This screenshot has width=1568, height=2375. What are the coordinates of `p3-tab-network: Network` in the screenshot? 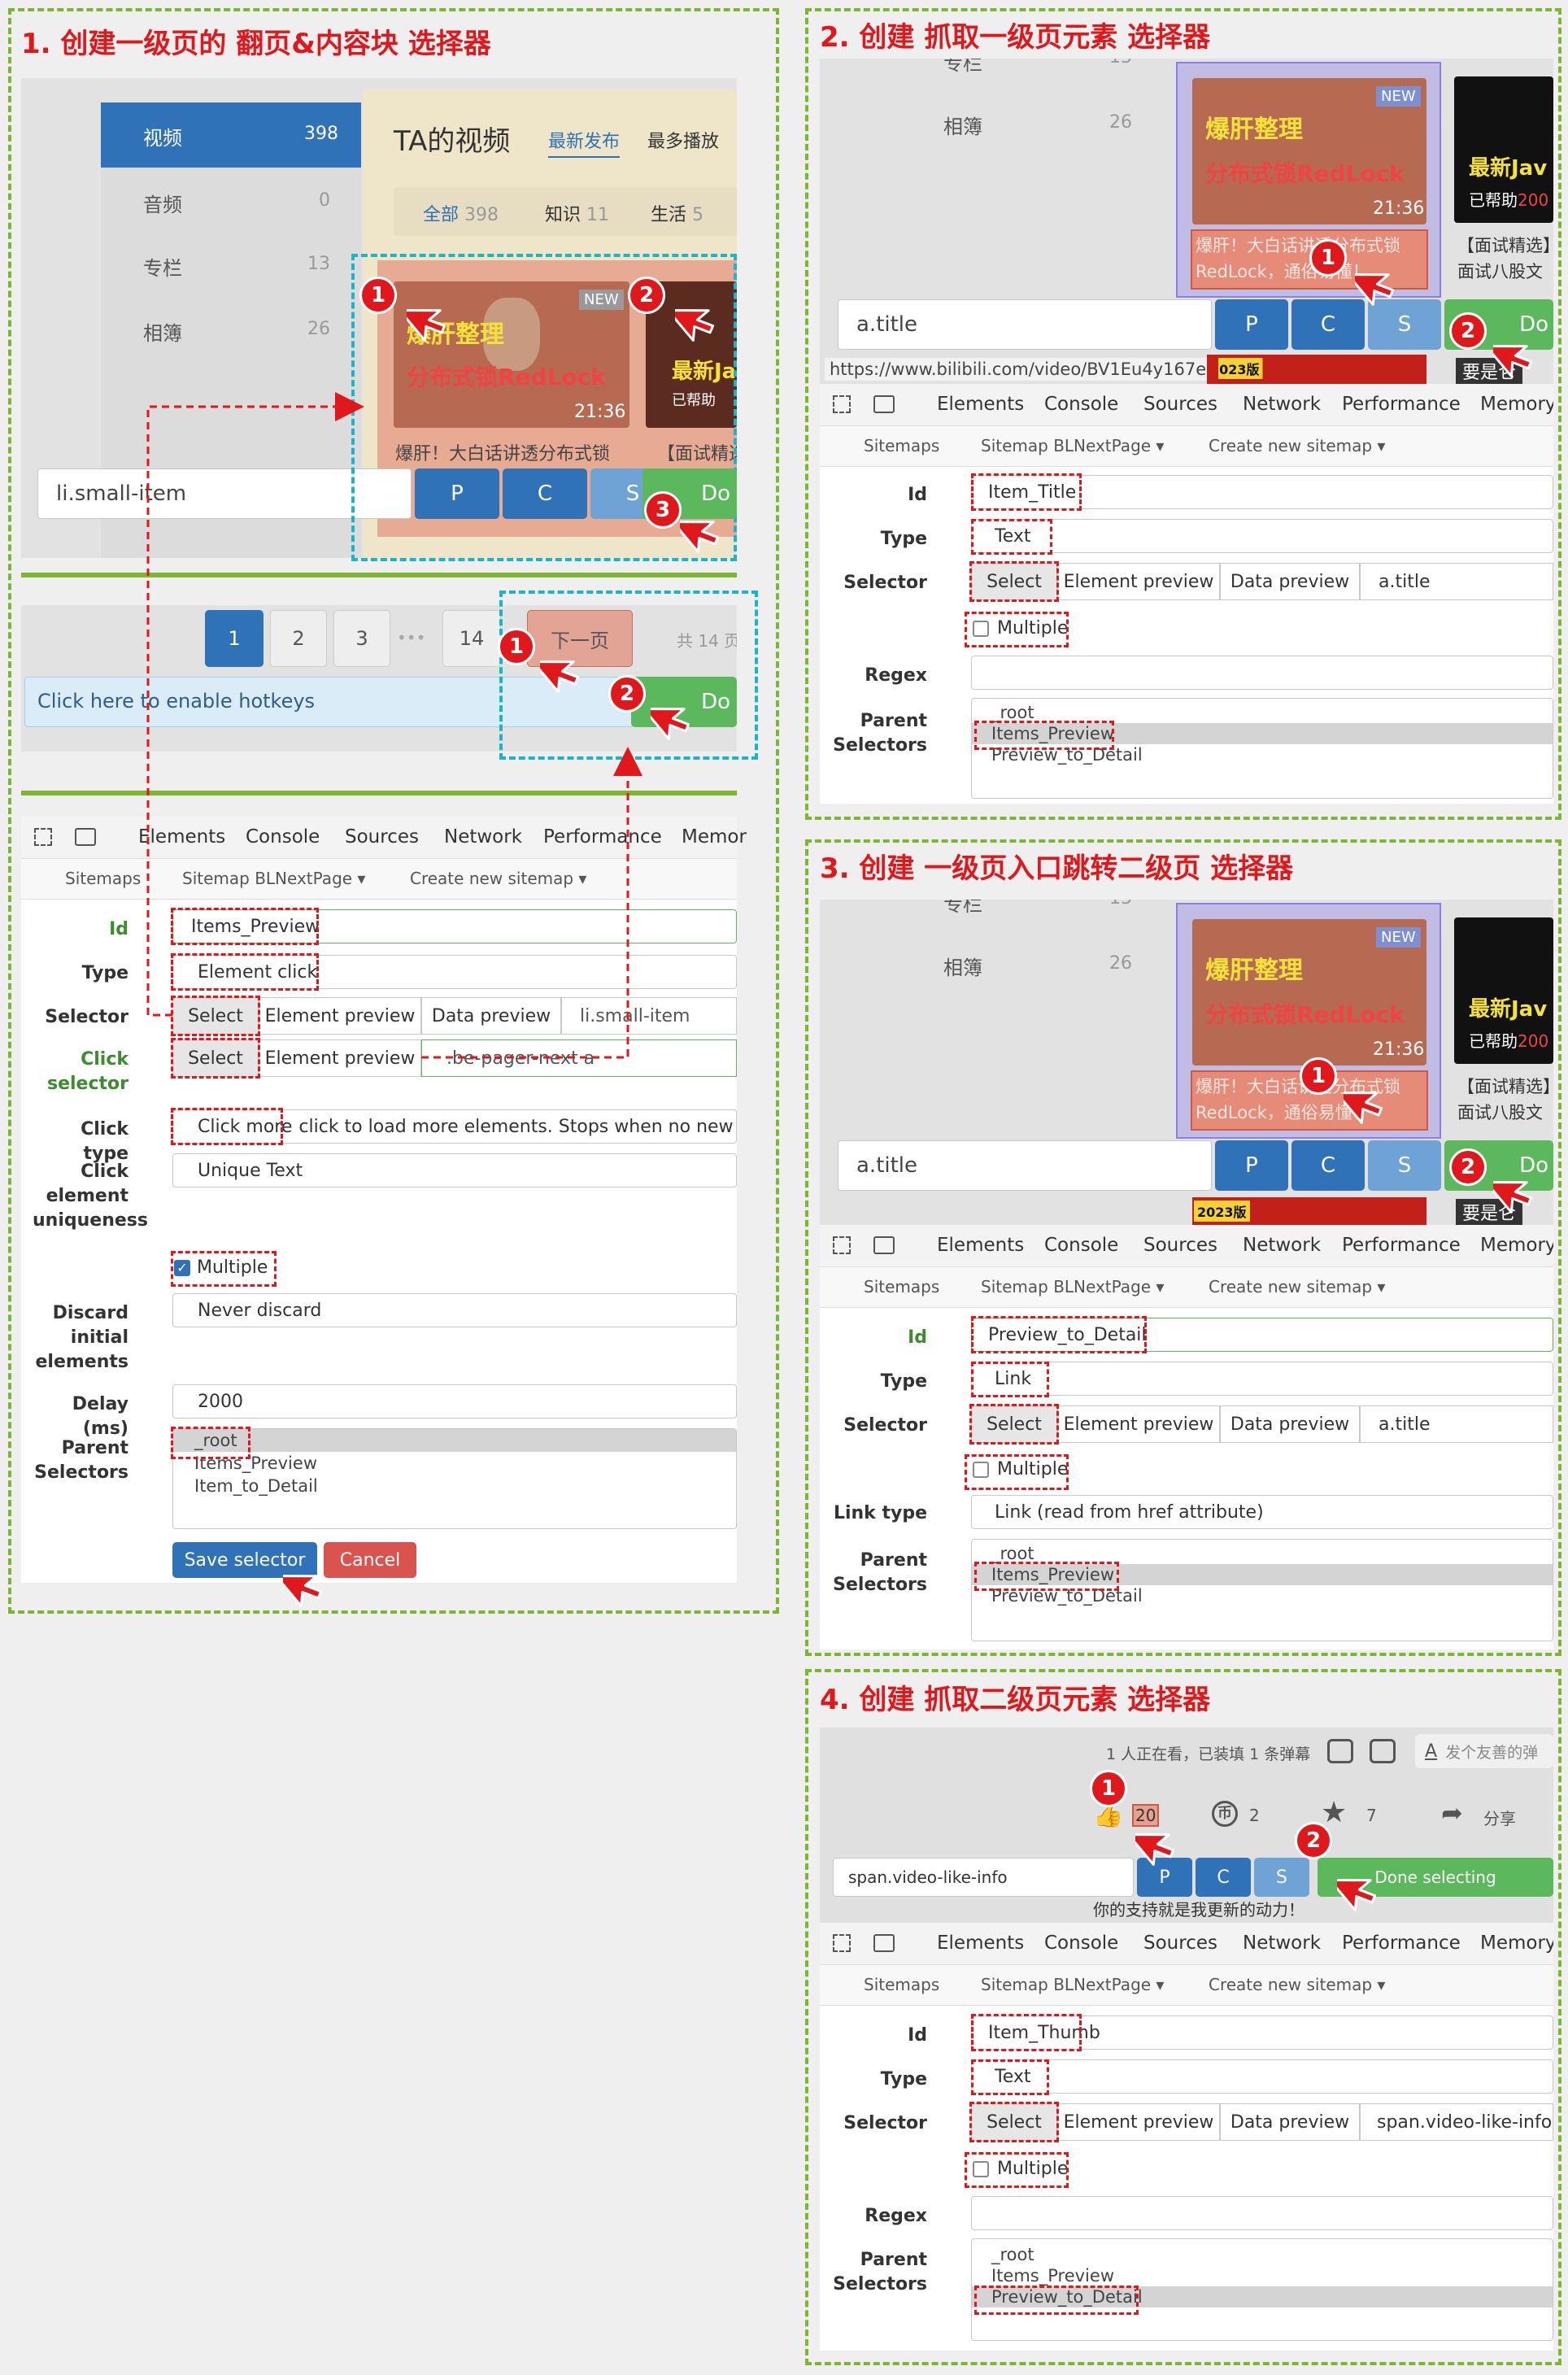 It's located at (1282, 1245).